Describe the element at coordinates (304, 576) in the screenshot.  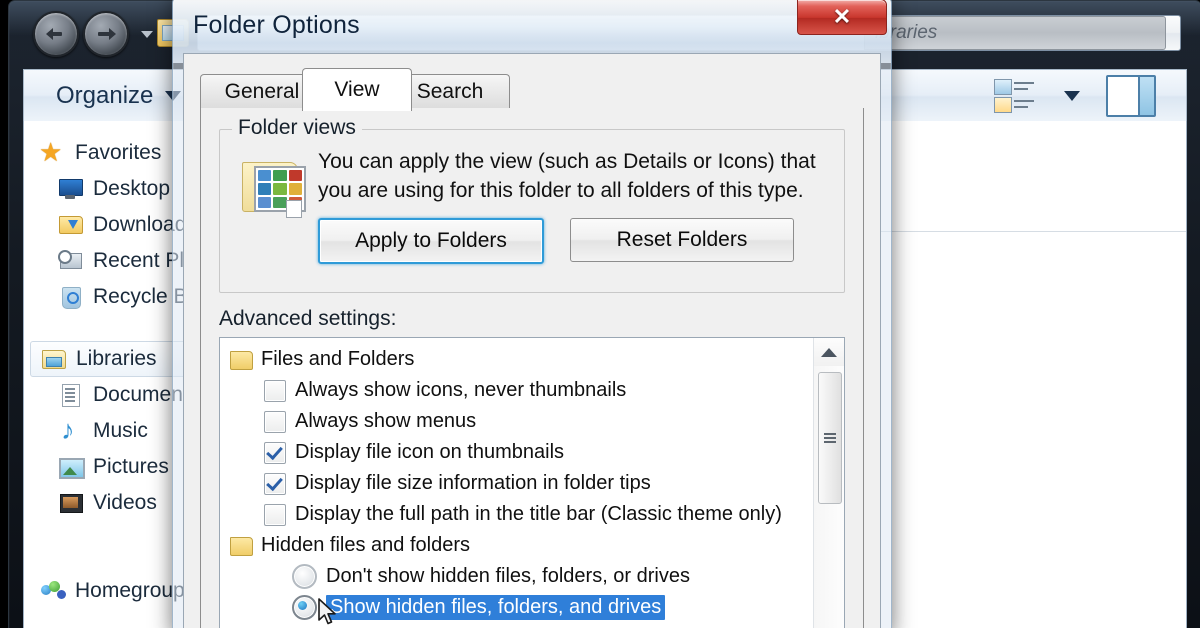
I see `radio-unselected-icon` at that location.